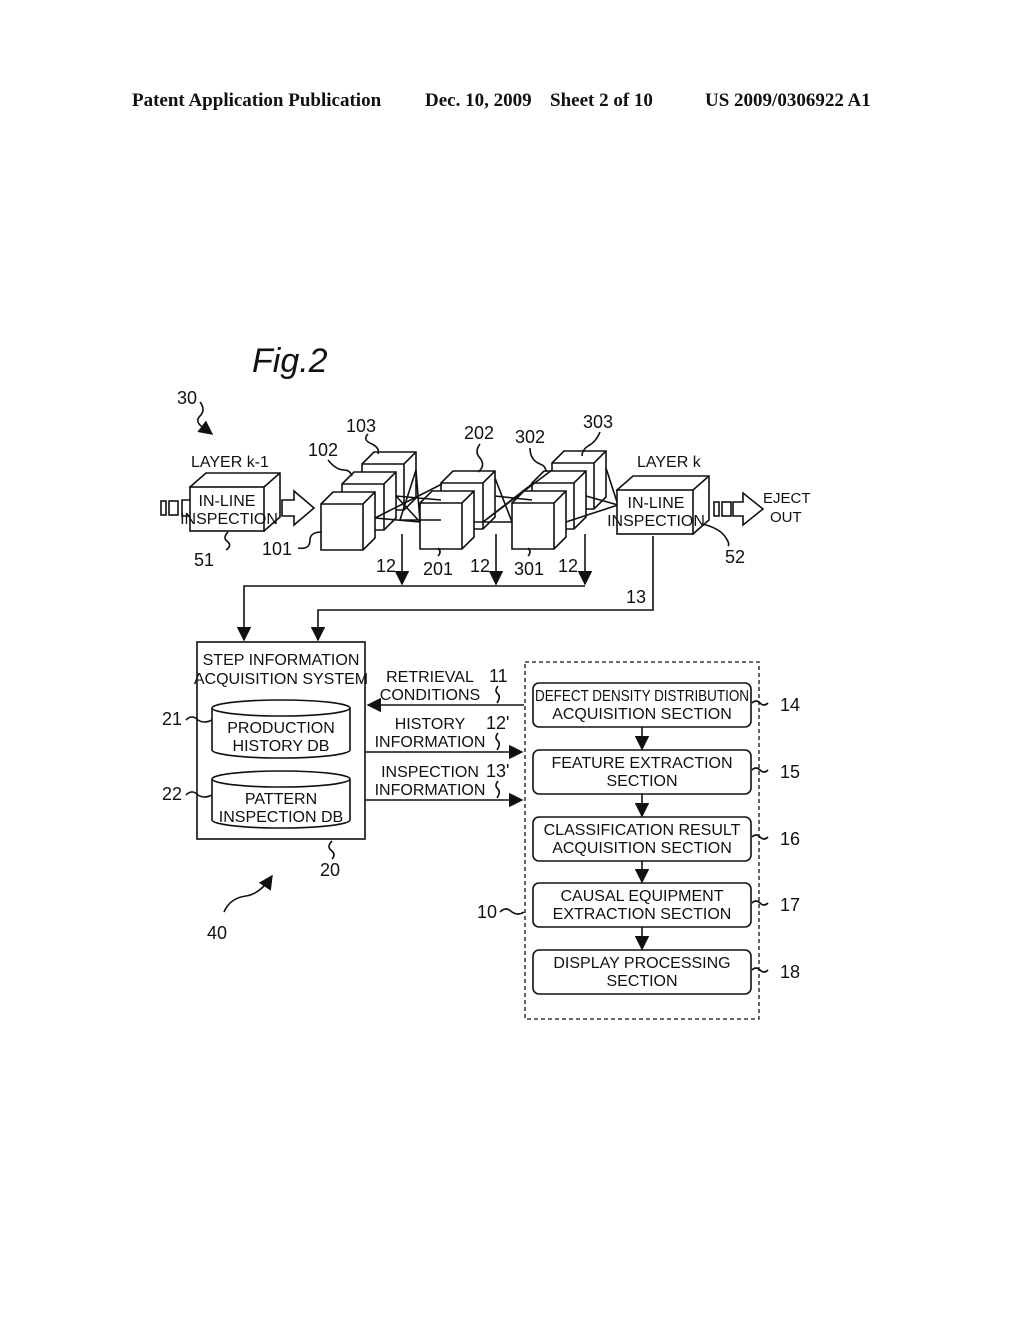  I want to click on eject-arrow-icon, so click(748, 509).